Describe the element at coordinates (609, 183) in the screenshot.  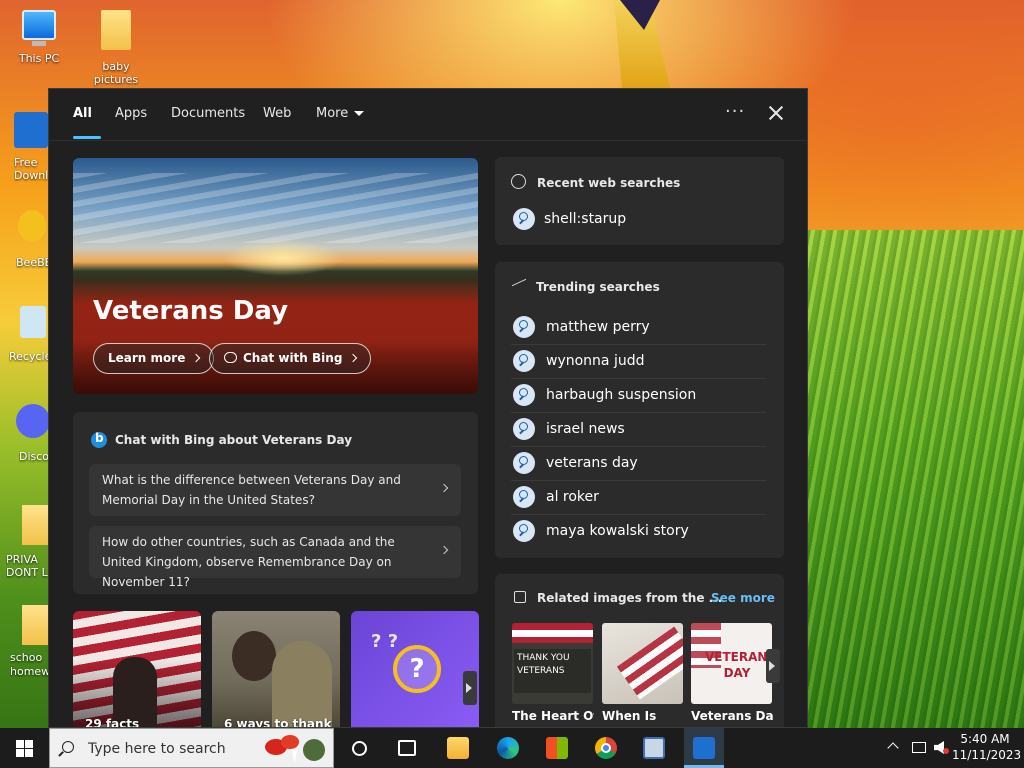
I see `recent-searches-heading: Recent web searches` at that location.